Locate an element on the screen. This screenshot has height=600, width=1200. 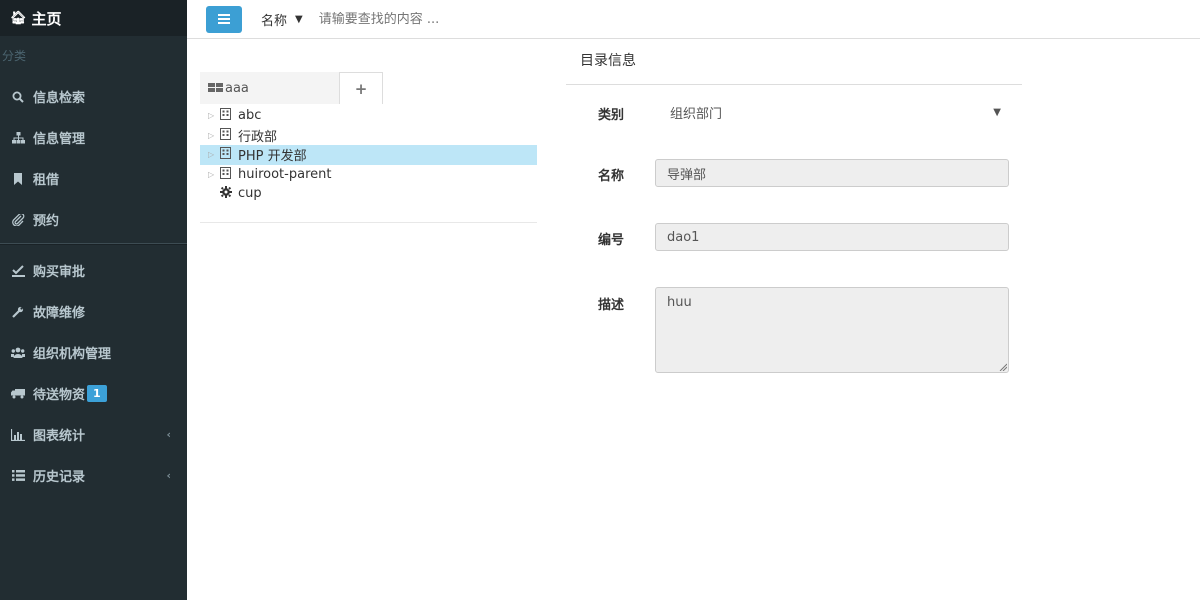
category-label: 类别 is located at coordinates (611, 115).